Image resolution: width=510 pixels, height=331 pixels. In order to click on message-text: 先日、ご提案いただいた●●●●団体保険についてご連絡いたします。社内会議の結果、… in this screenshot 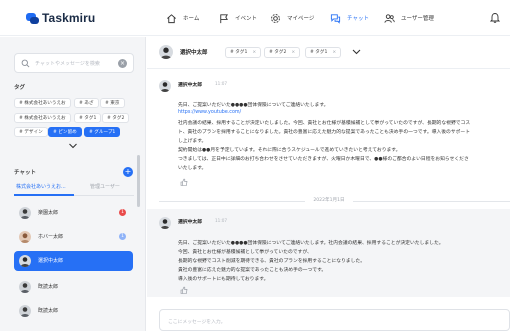, I will do `click(311, 243)`.